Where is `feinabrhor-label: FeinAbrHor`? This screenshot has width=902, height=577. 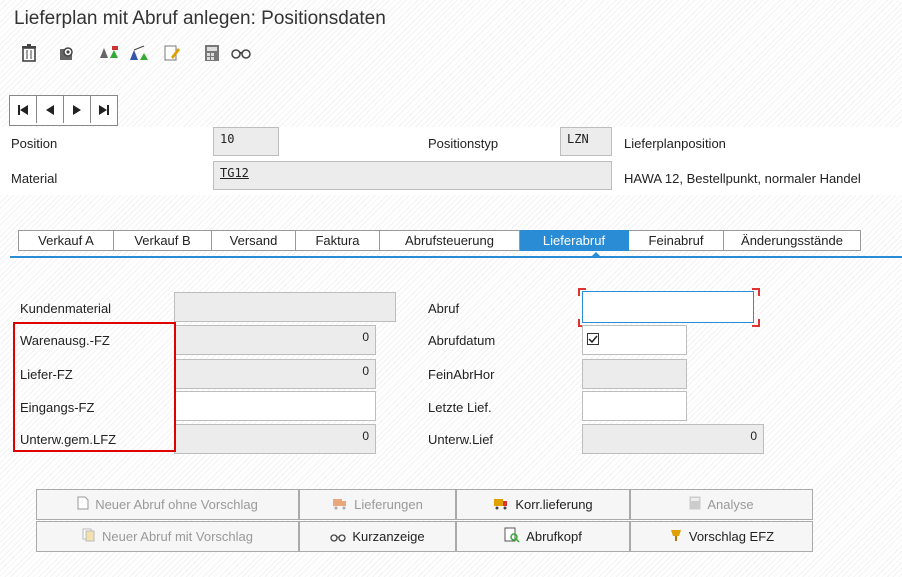 feinabrhor-label: FeinAbrHor is located at coordinates (461, 374).